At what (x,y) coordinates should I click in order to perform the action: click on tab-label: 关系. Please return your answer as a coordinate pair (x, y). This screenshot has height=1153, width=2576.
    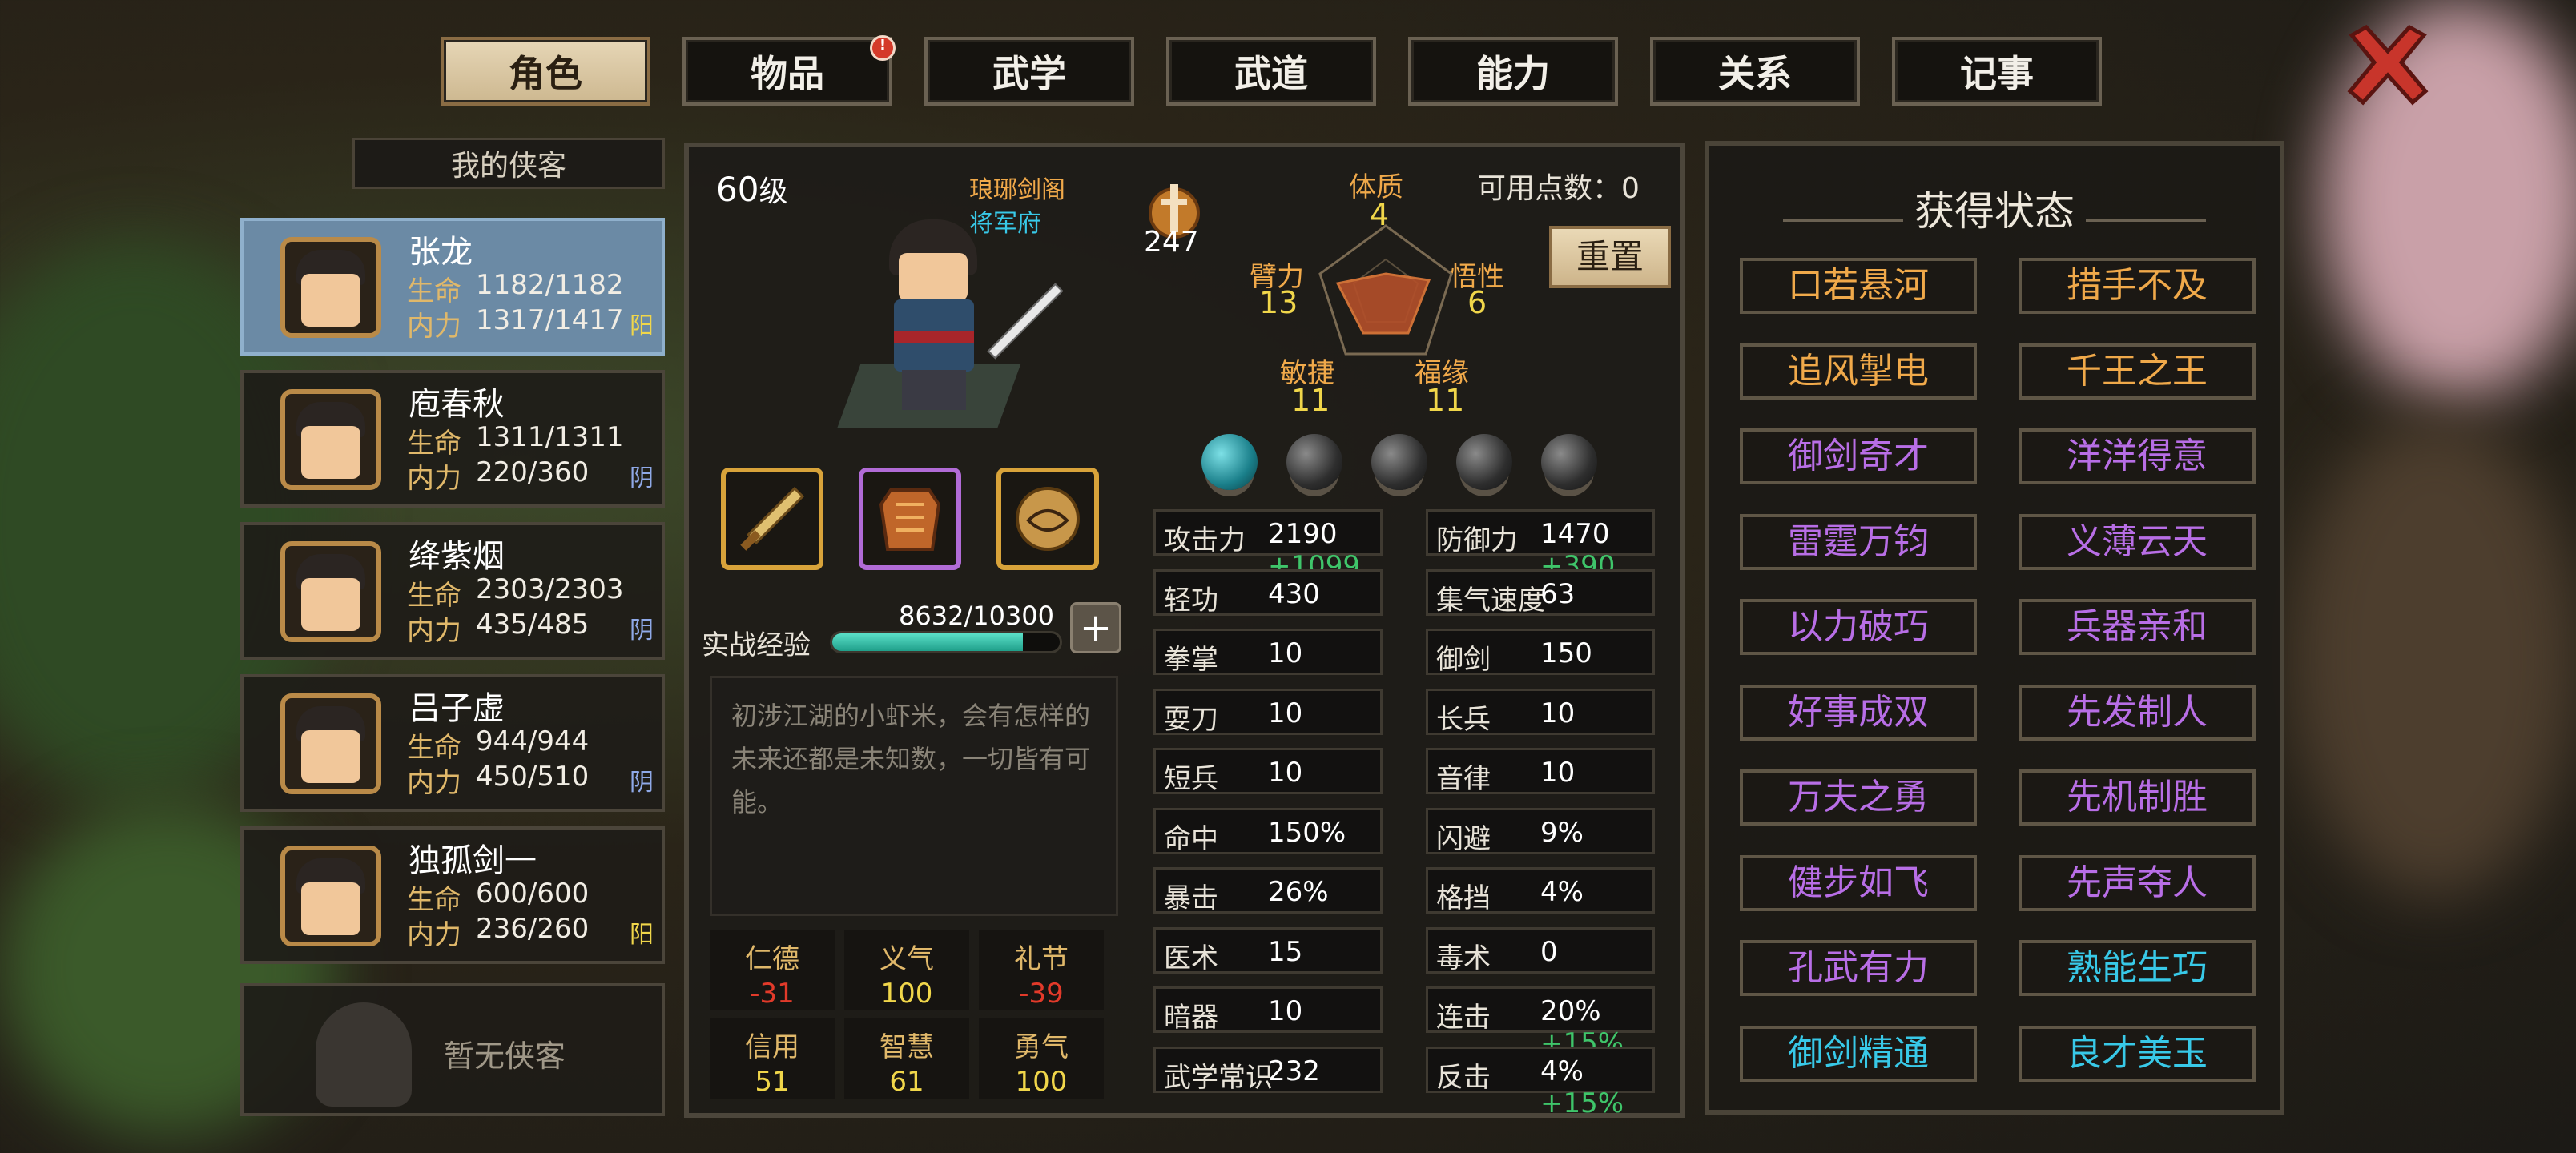
    Looking at the image, I should click on (1755, 74).